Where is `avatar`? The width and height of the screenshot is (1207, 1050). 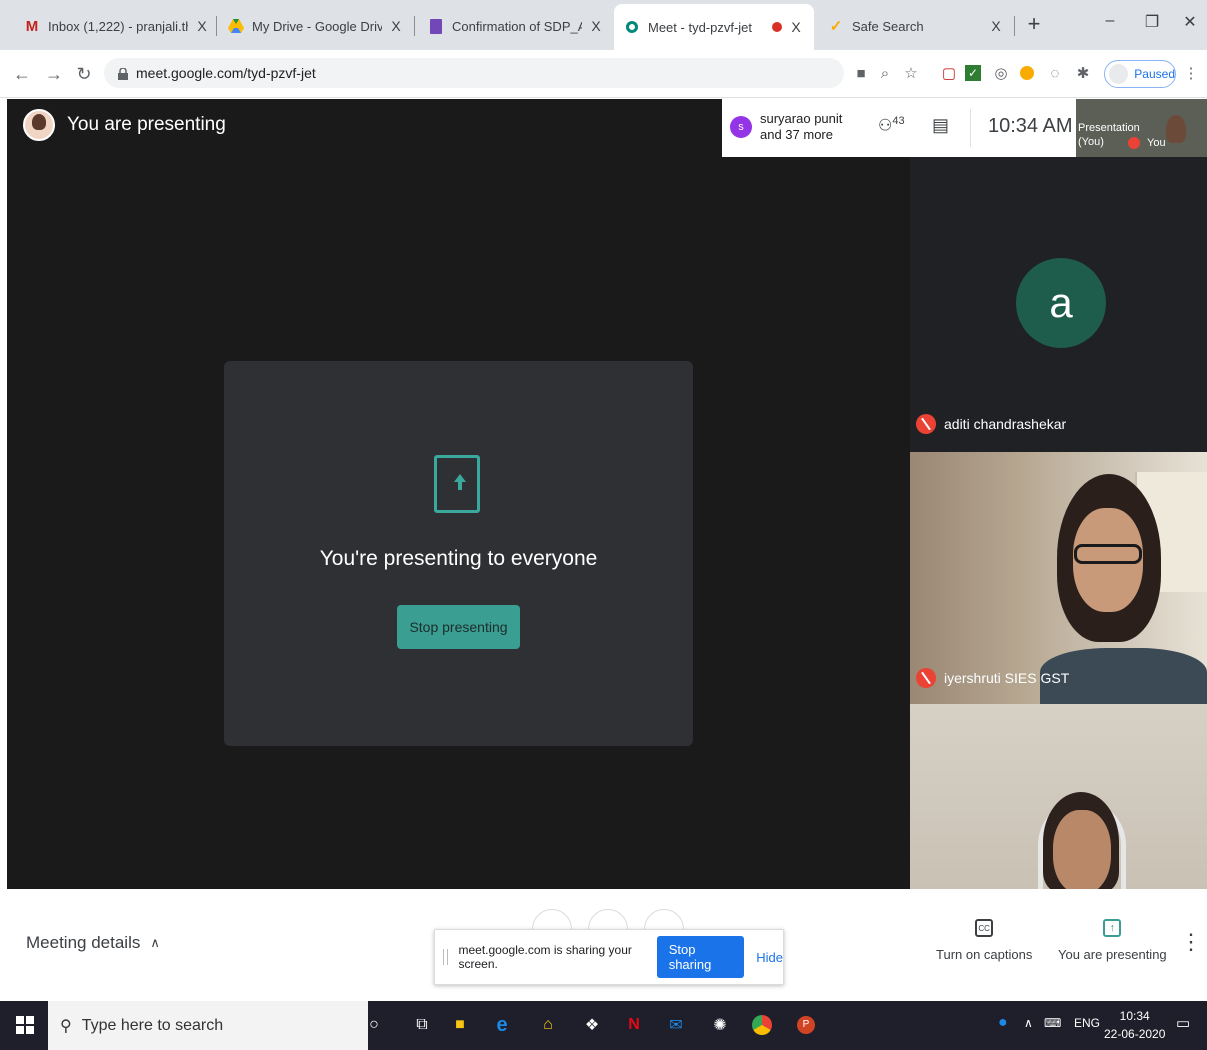
avatar is located at coordinates (39, 125).